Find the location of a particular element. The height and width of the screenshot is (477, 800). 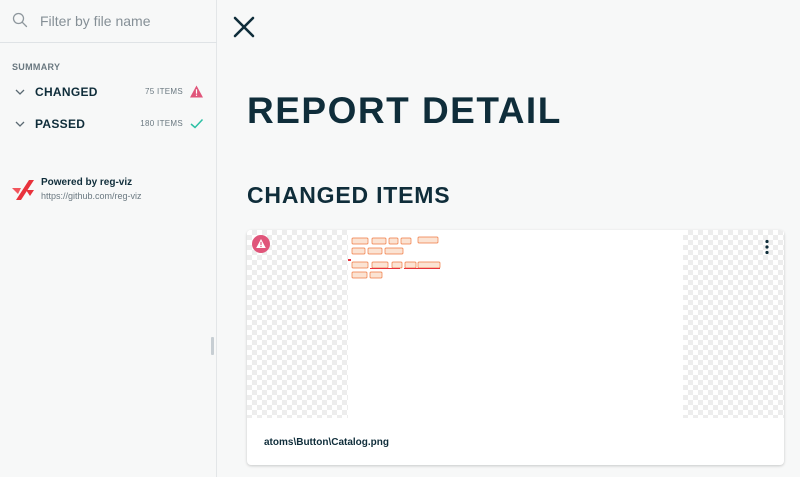

section-title: CHANGED ITEMS is located at coordinates (349, 195).